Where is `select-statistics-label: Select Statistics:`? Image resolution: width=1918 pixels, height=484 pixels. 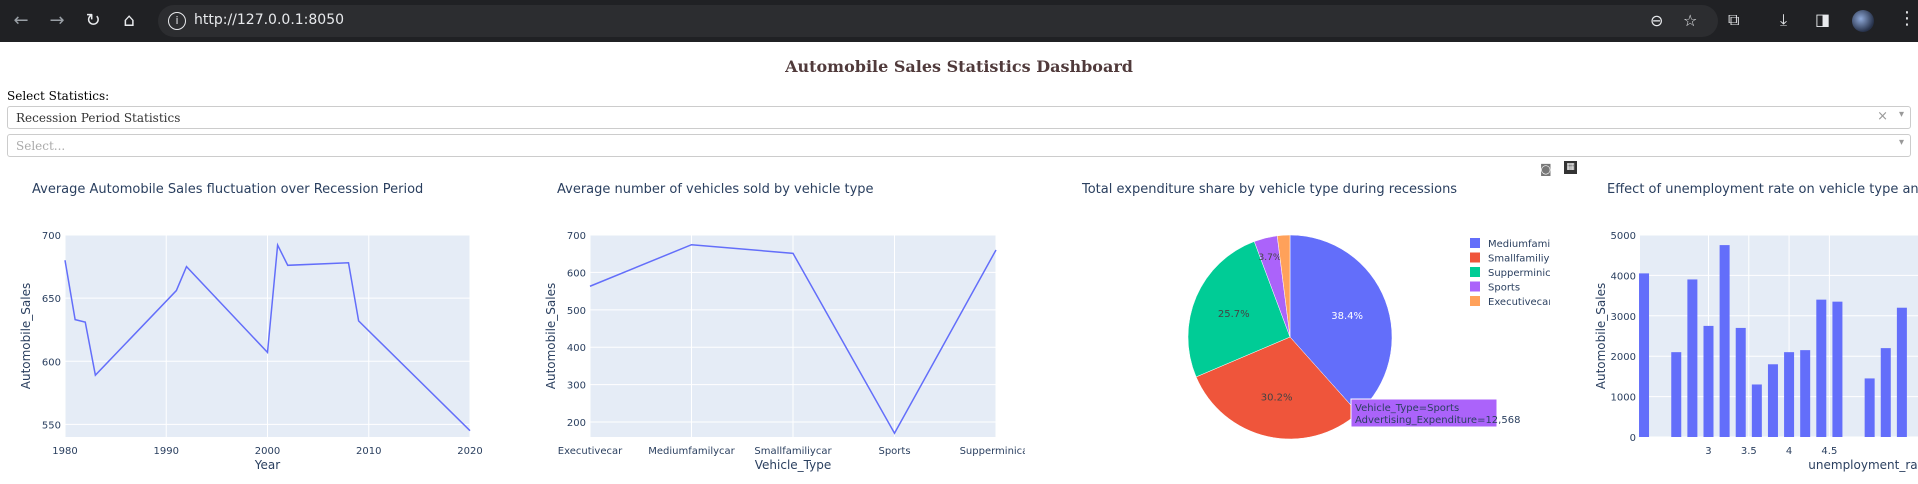 select-statistics-label: Select Statistics: is located at coordinates (58, 96).